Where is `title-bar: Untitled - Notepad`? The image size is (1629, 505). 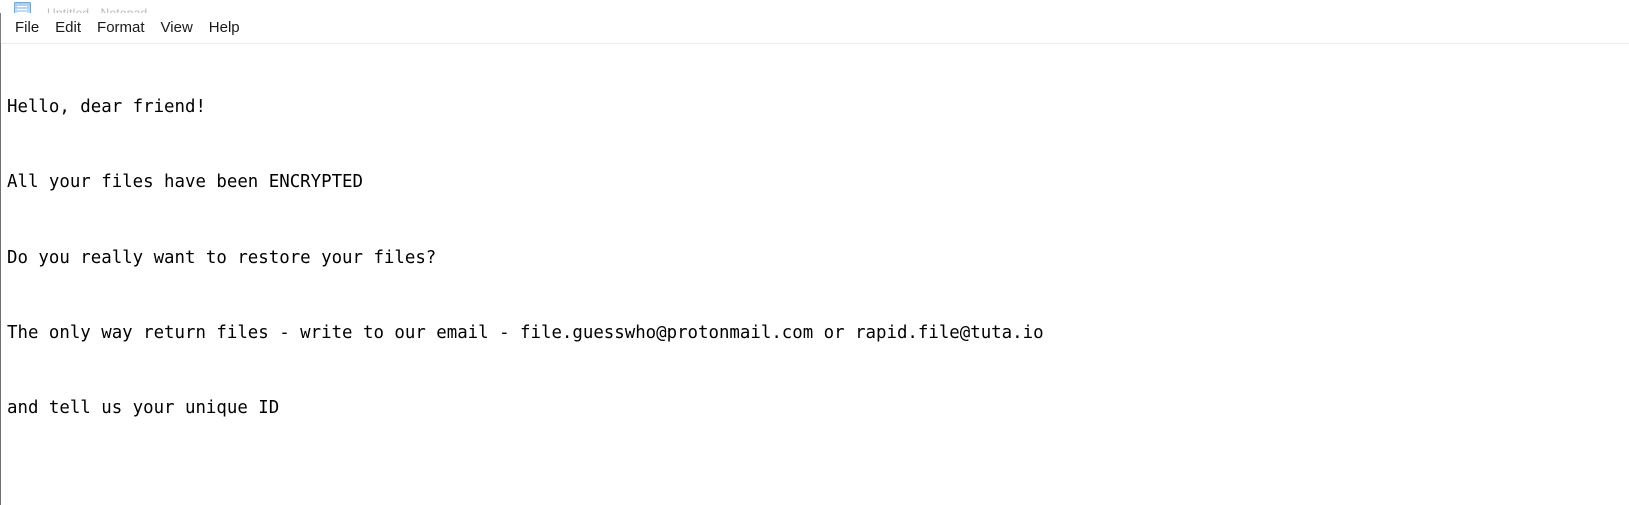
title-bar: Untitled - Notepad is located at coordinates (814, 6).